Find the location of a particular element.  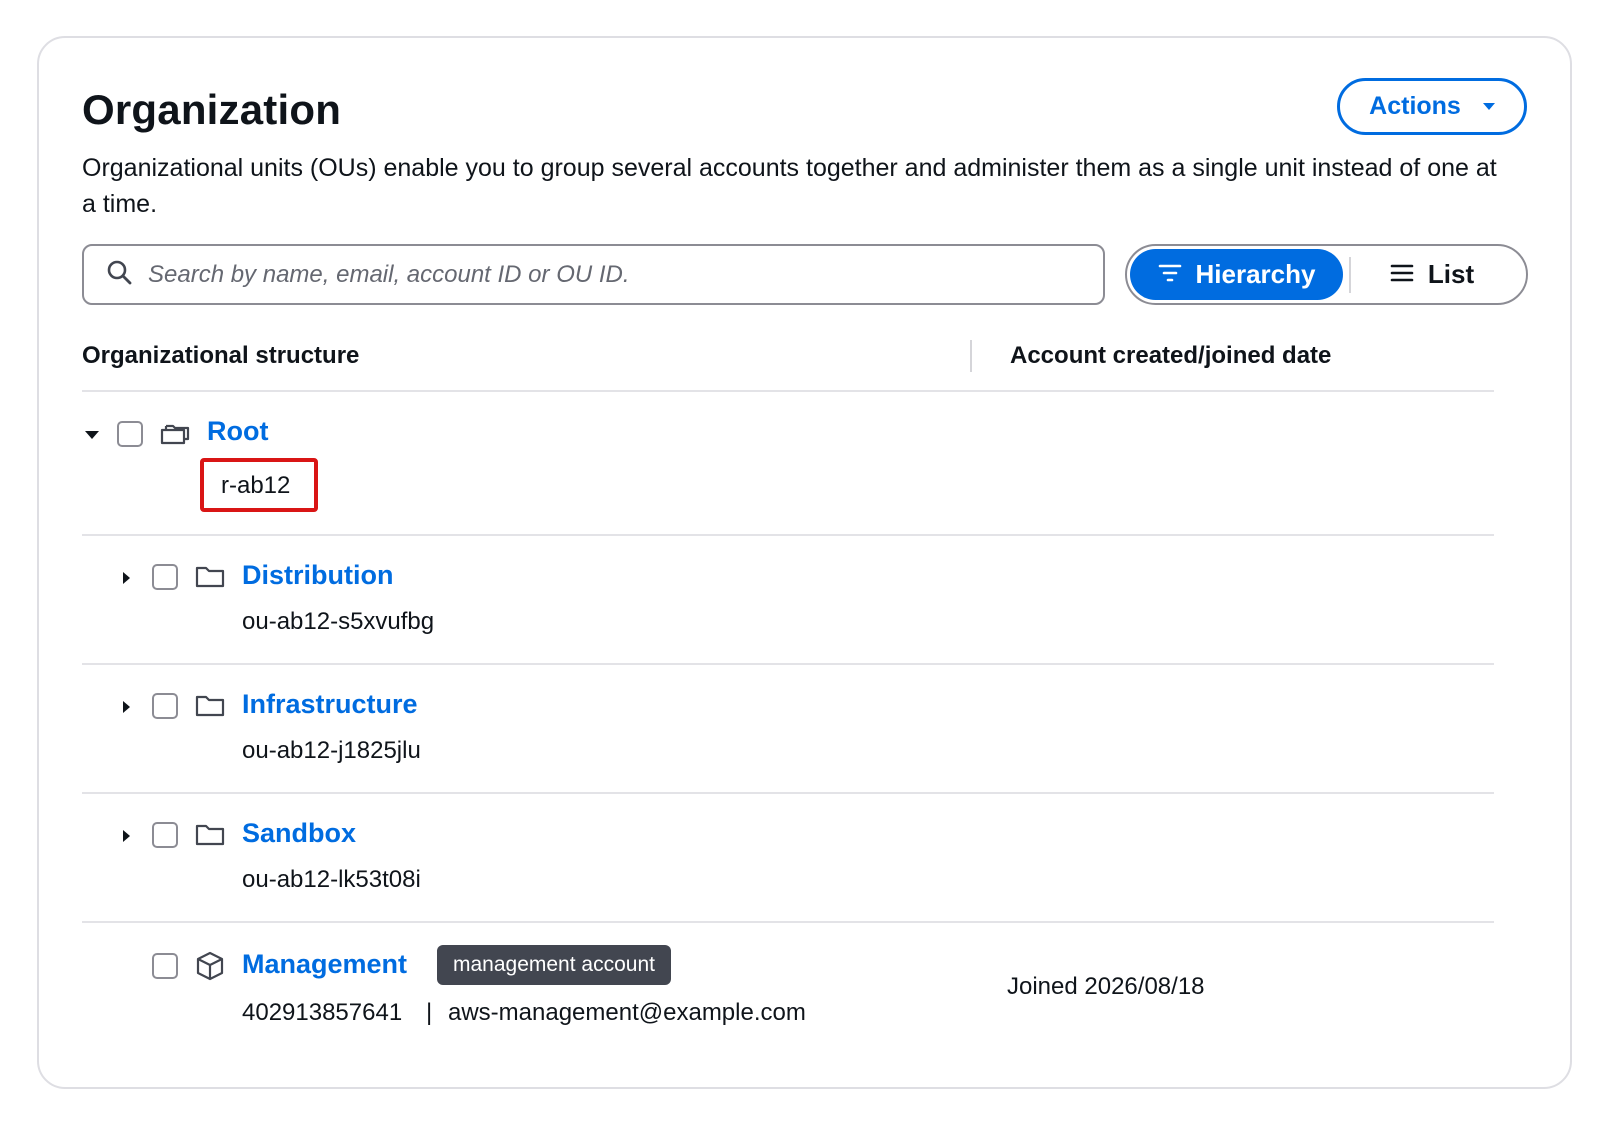

ou-id: ou-ab12-s5xvufbg is located at coordinates (338, 621).